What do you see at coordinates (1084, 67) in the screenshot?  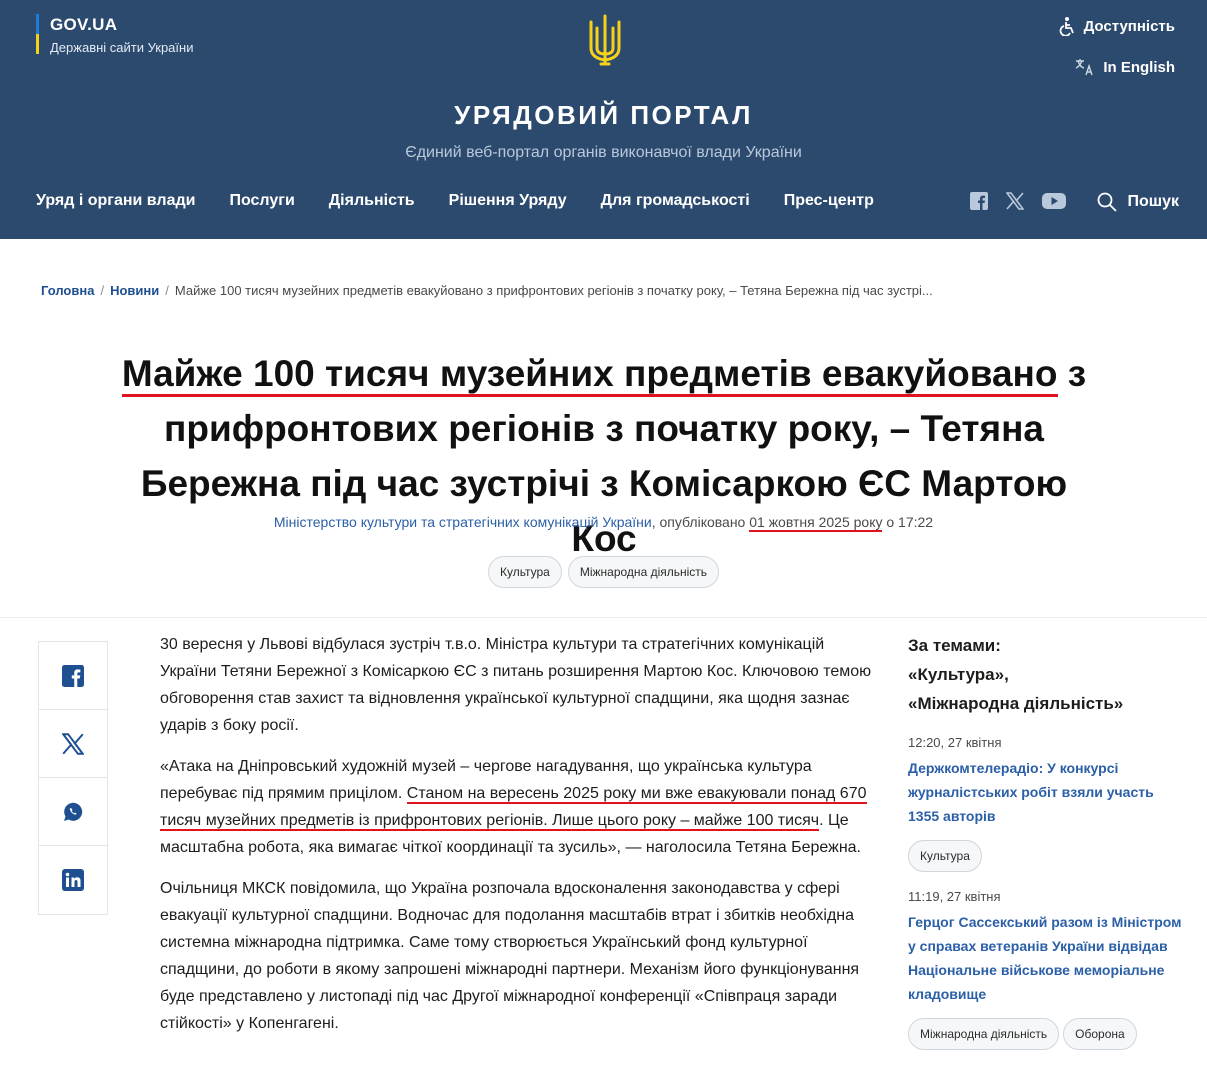 I see `translate-icon` at bounding box center [1084, 67].